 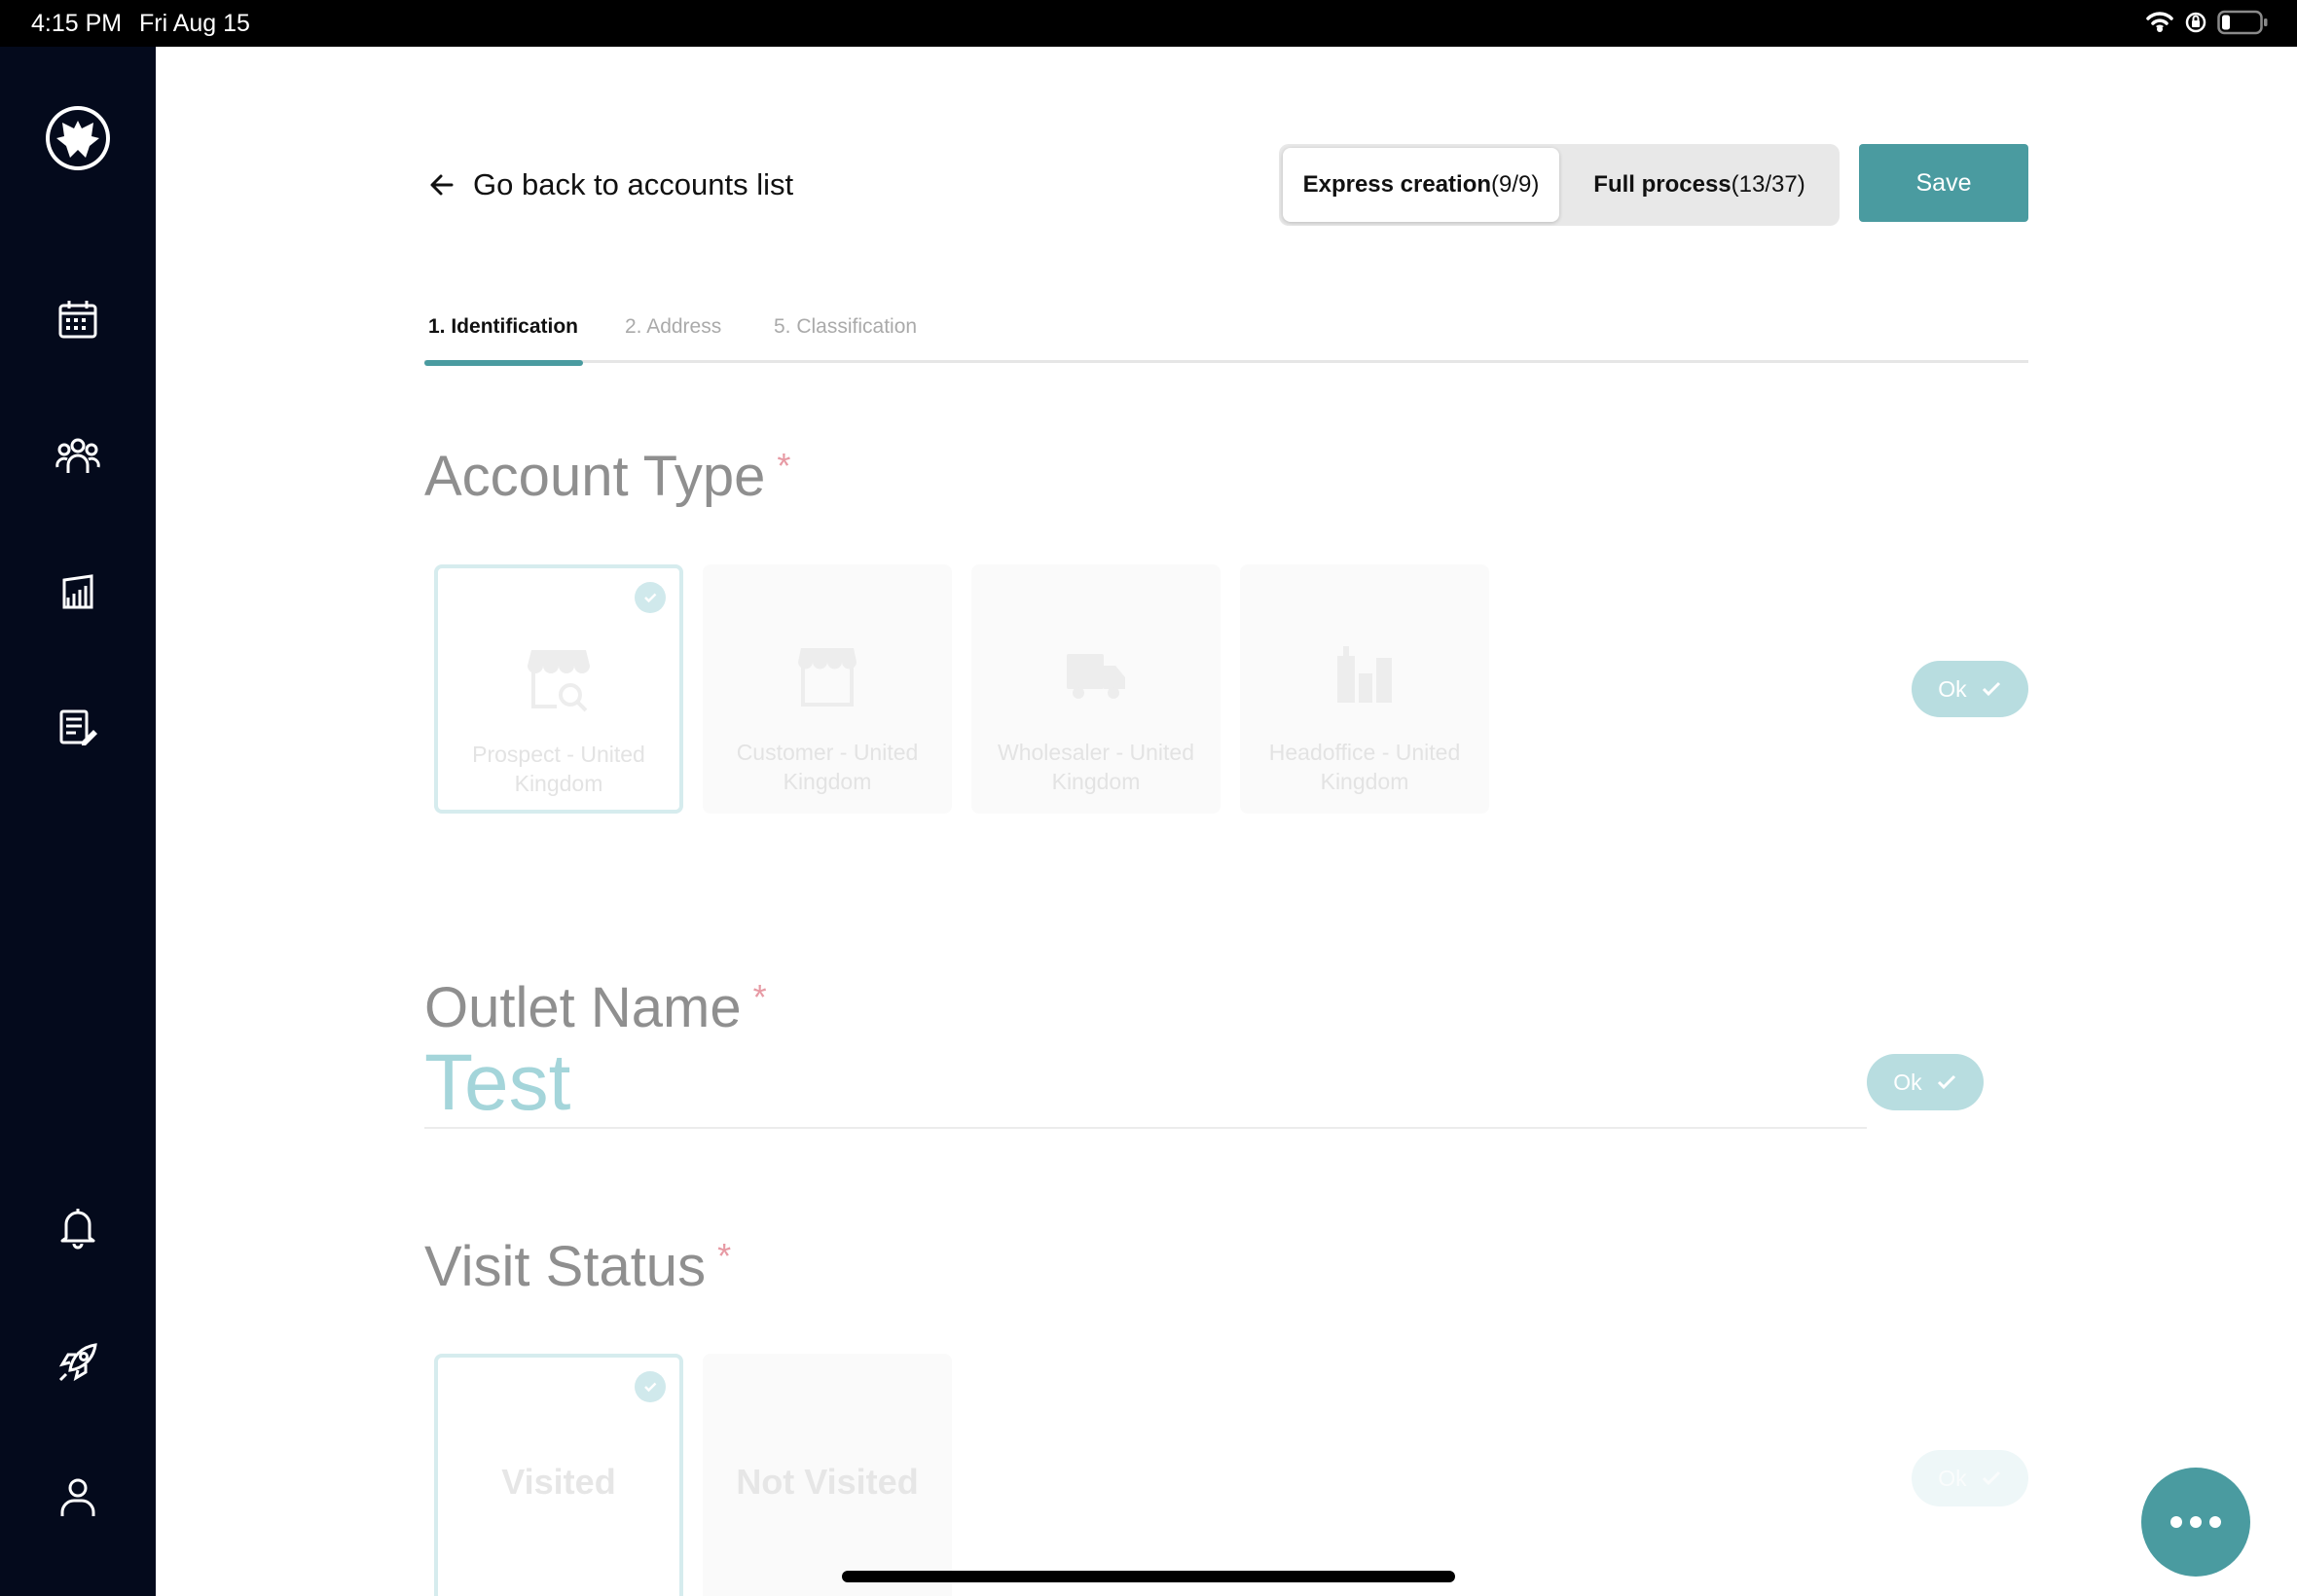 I want to click on calendar-icon, so click(x=78, y=319).